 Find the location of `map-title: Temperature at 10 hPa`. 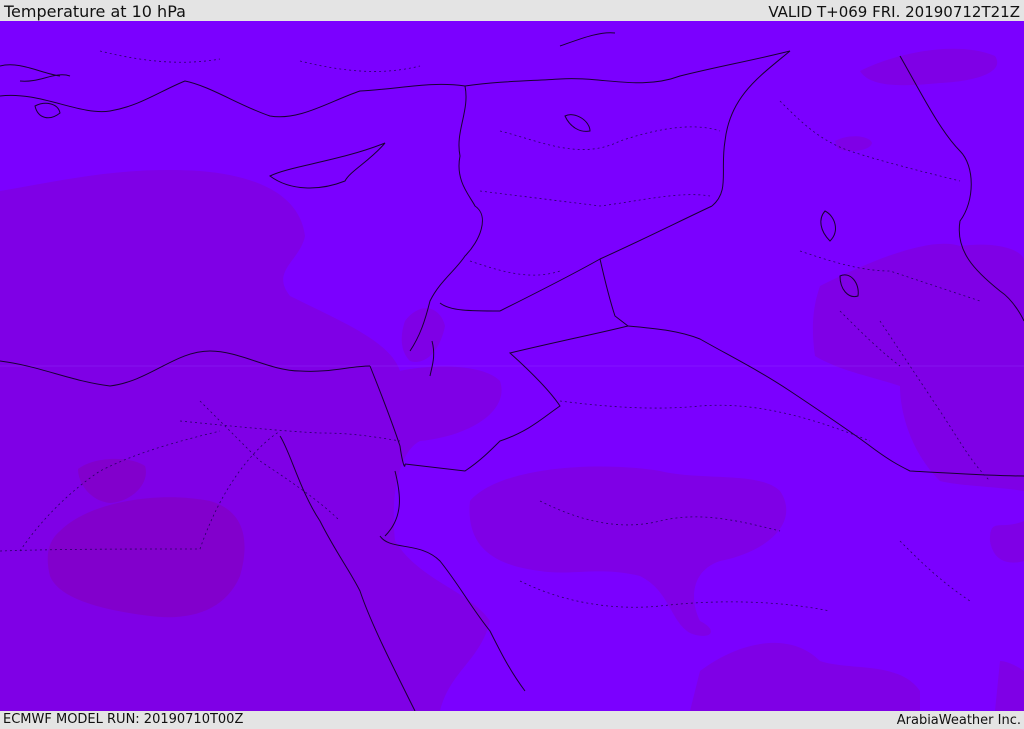

map-title: Temperature at 10 hPa is located at coordinates (95, 11).